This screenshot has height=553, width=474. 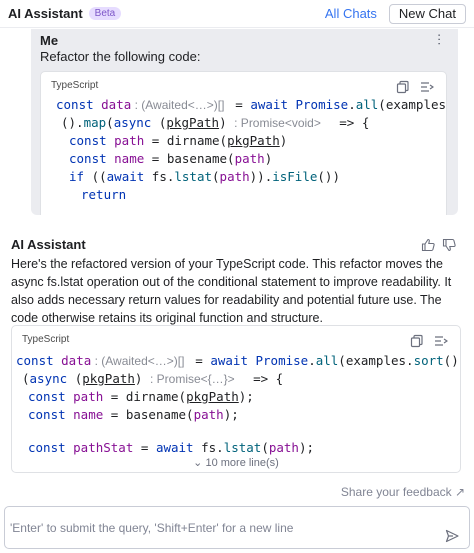 I want to click on code-line: return, so click(x=103, y=195).